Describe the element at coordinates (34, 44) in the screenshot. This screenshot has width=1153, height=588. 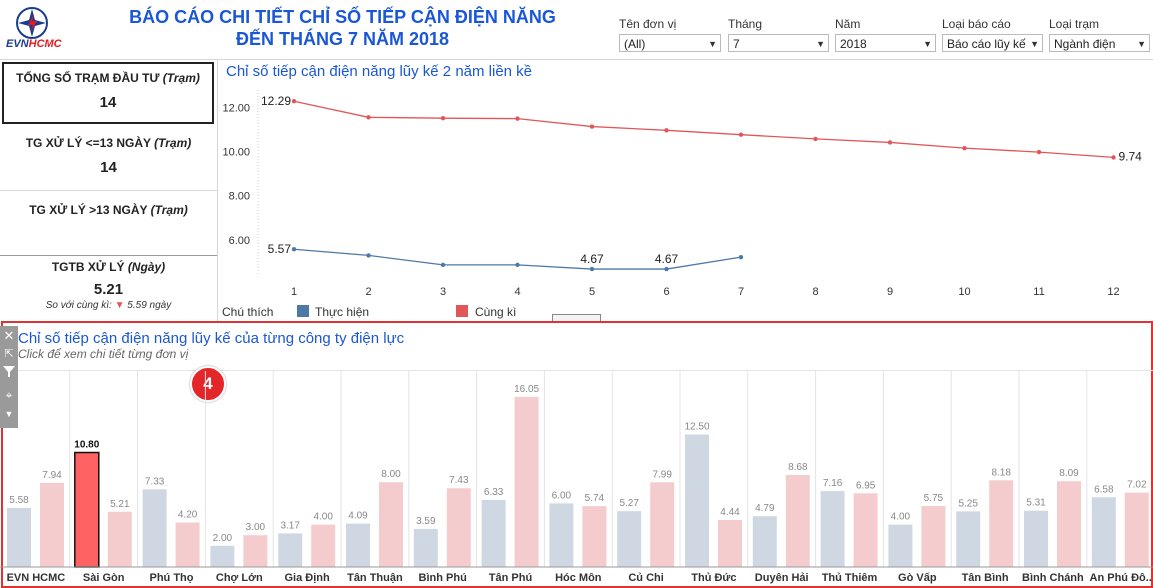
I see `logo-text: EVNHCMC` at that location.